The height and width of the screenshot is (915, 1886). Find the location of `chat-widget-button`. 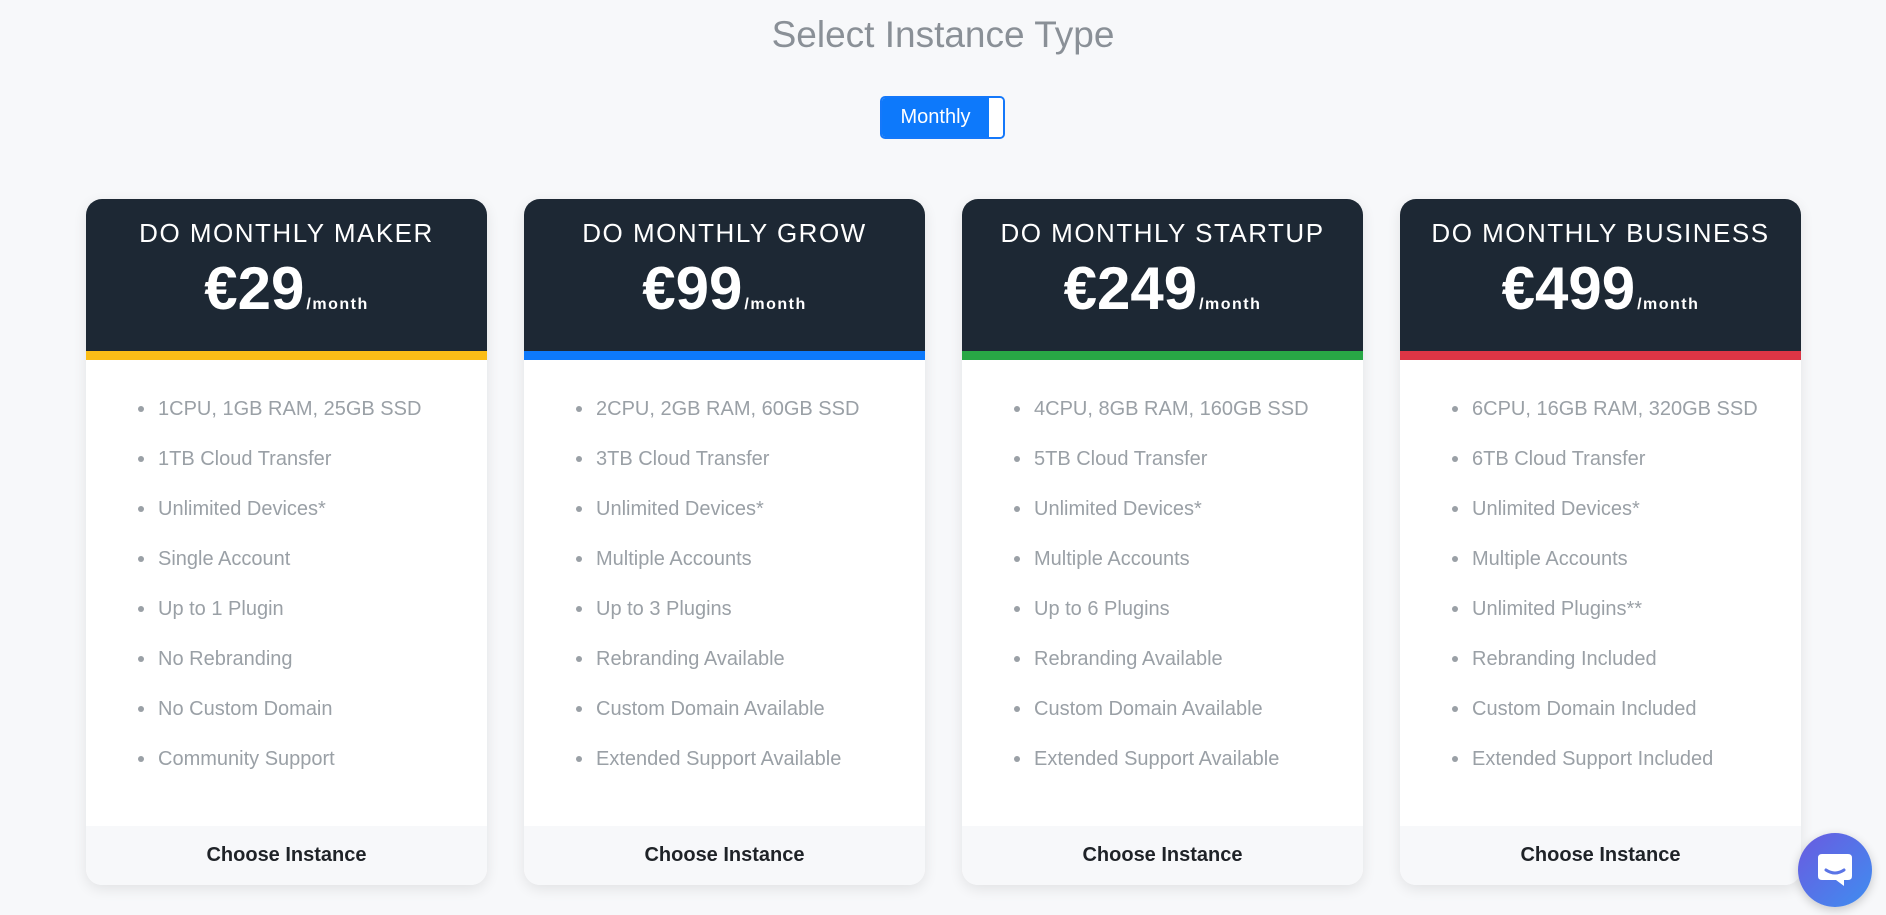

chat-widget-button is located at coordinates (1835, 870).